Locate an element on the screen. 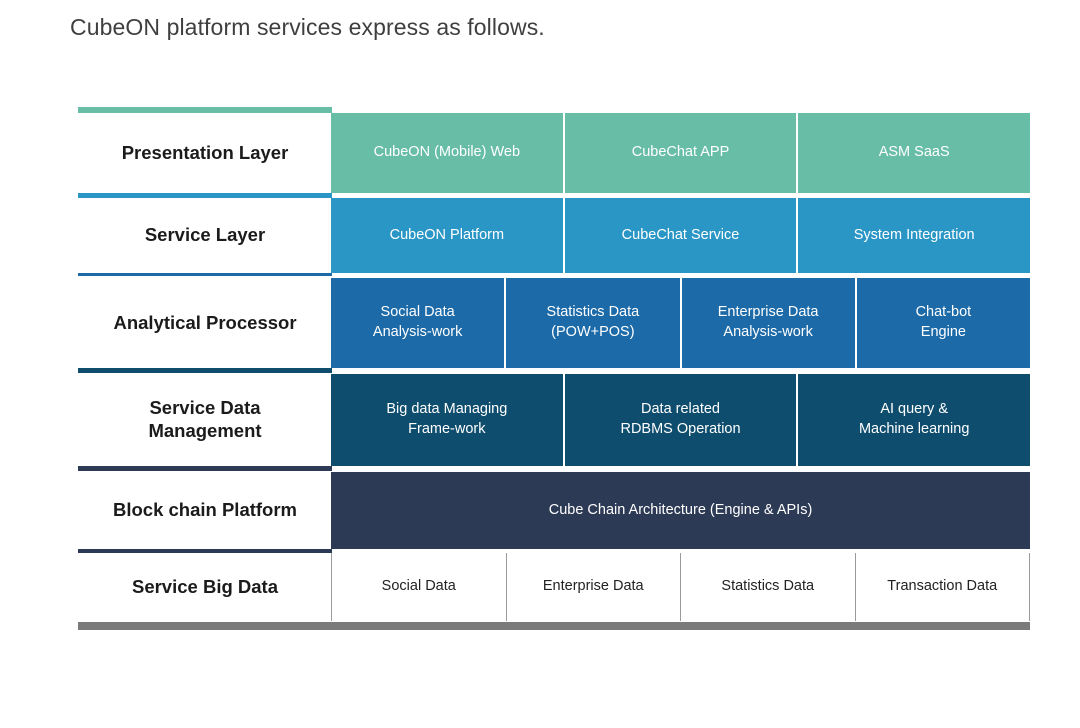  cell-text: System Integration is located at coordinates (914, 234).